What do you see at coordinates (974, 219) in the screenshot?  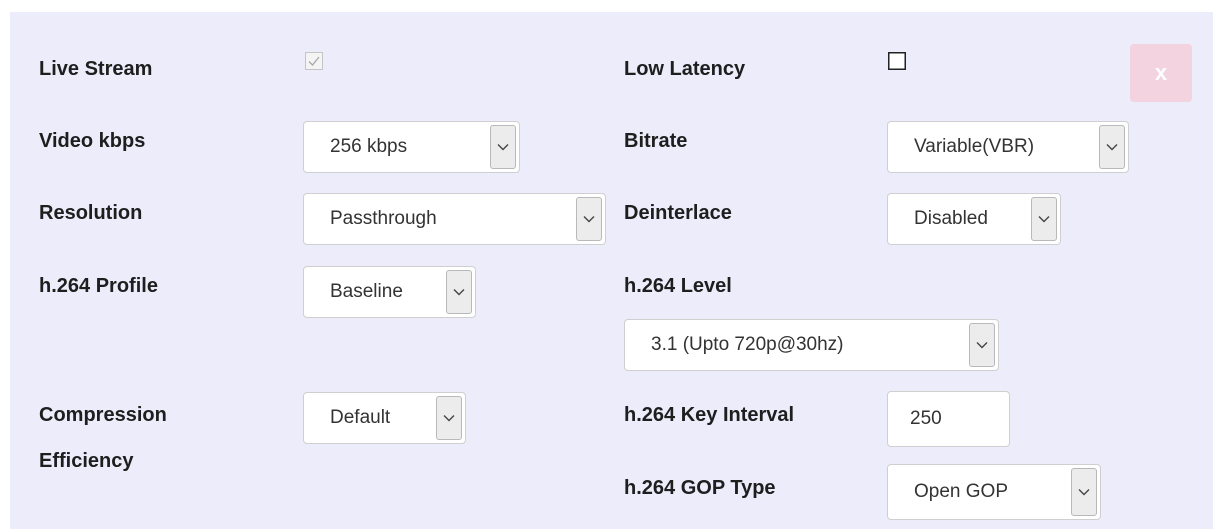 I see `deinterlace-select: Disabled` at bounding box center [974, 219].